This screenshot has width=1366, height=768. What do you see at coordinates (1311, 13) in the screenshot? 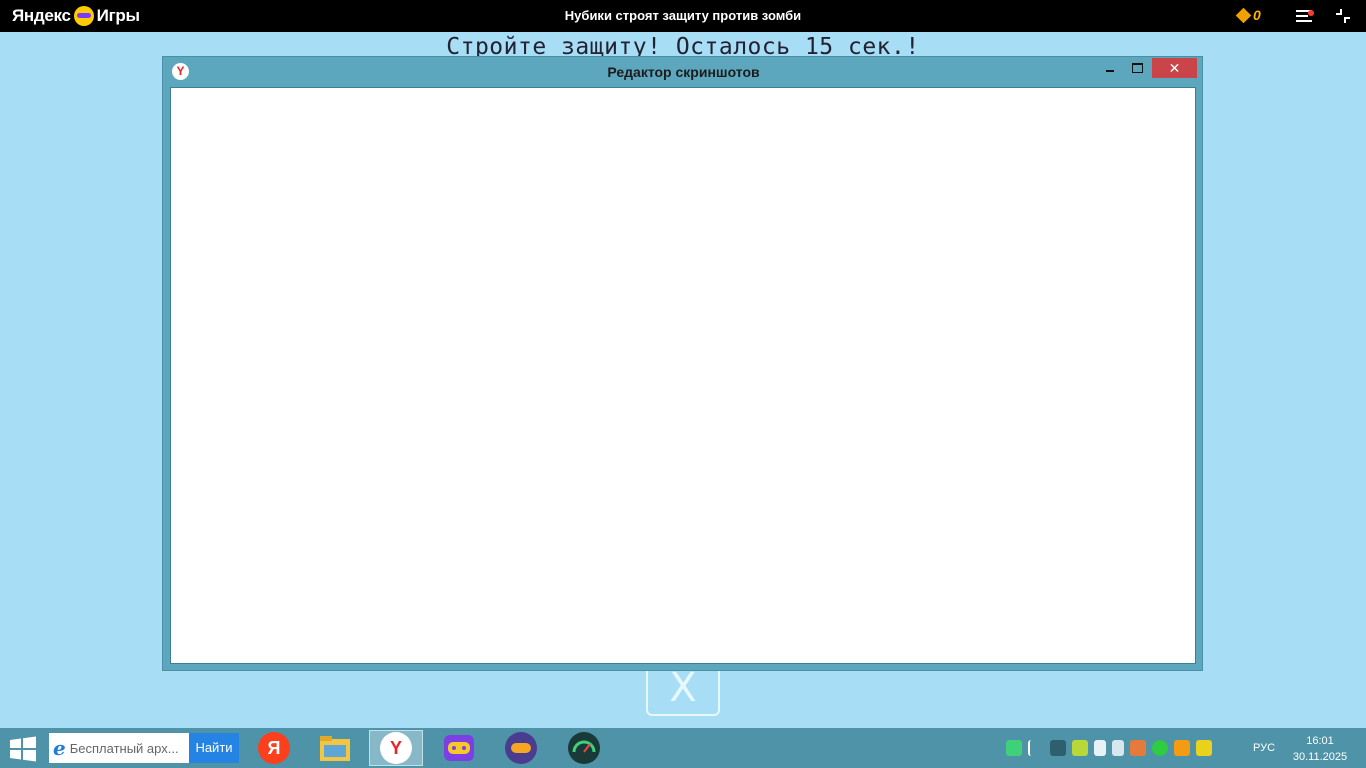
I see `notification-dot-icon` at bounding box center [1311, 13].